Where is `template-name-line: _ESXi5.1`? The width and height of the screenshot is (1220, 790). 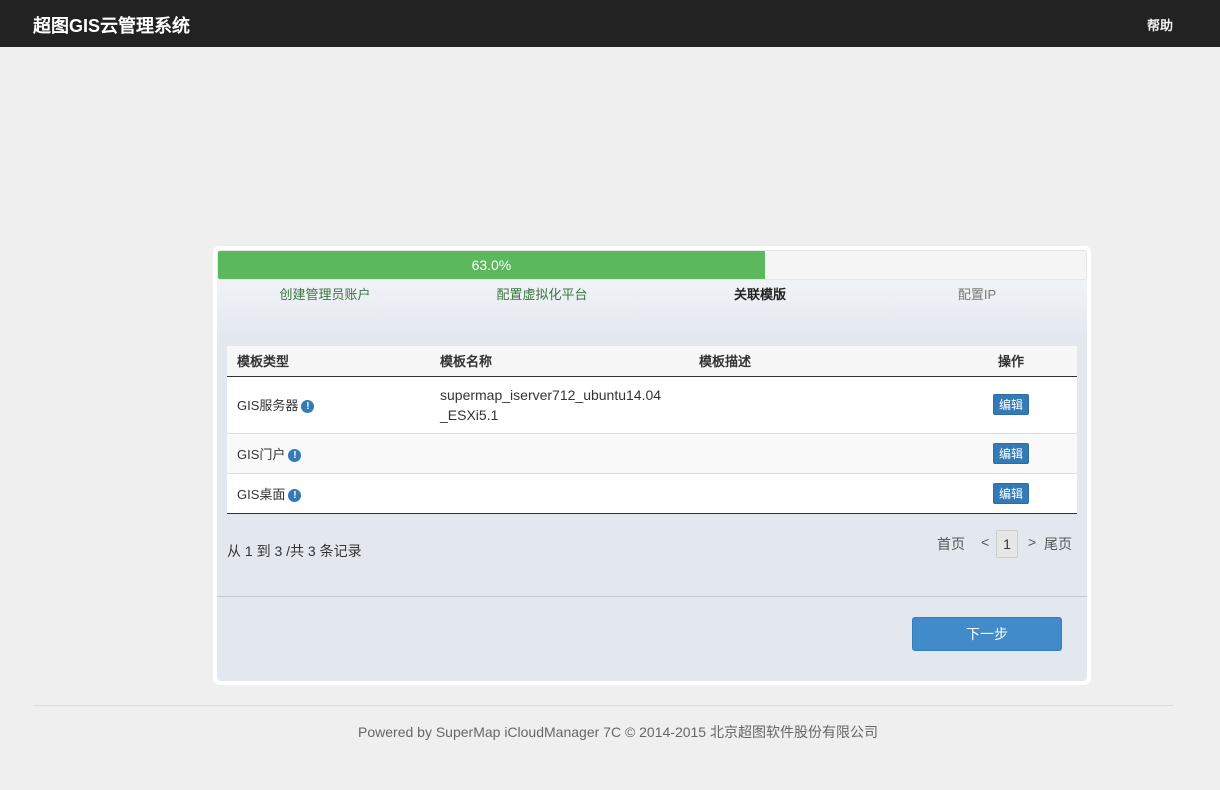 template-name-line: _ESXi5.1 is located at coordinates (469, 414).